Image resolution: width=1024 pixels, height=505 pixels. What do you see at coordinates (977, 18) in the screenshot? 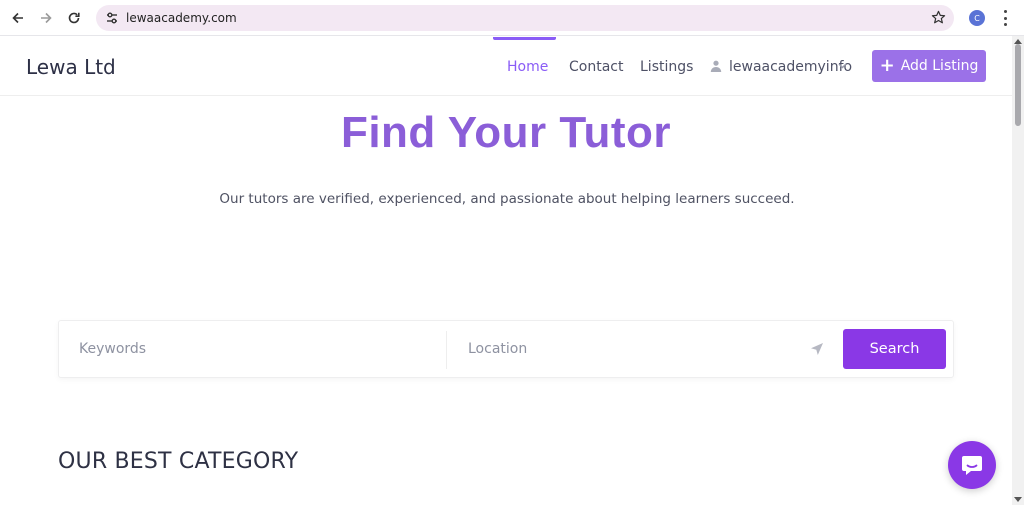
I see `profile-avatar: C` at bounding box center [977, 18].